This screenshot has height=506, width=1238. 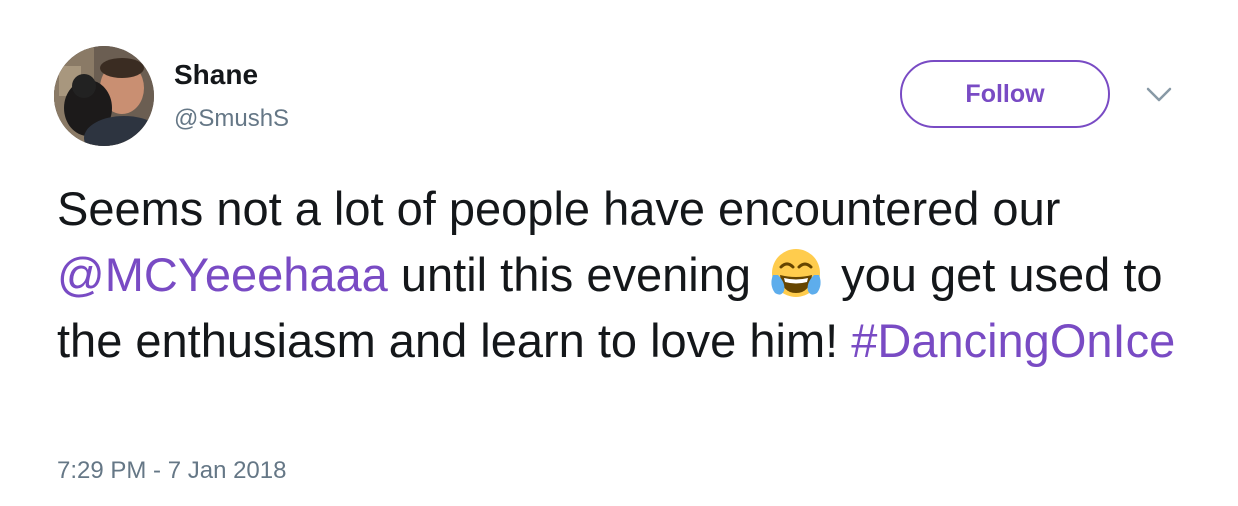 I want to click on hashtag-link: #DancingOnIce, so click(x=1013, y=340).